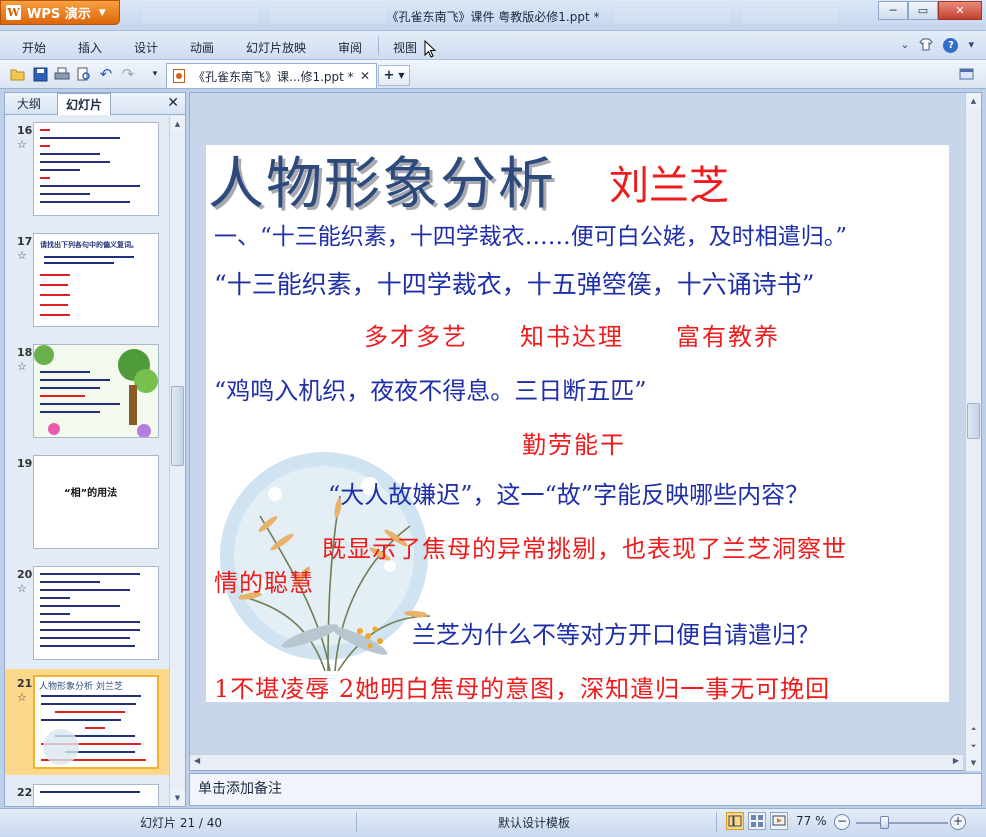 This screenshot has width=986, height=837. What do you see at coordinates (937, 46) in the screenshot?
I see `menu-right-controls: ⌄ ? ▾` at bounding box center [937, 46].